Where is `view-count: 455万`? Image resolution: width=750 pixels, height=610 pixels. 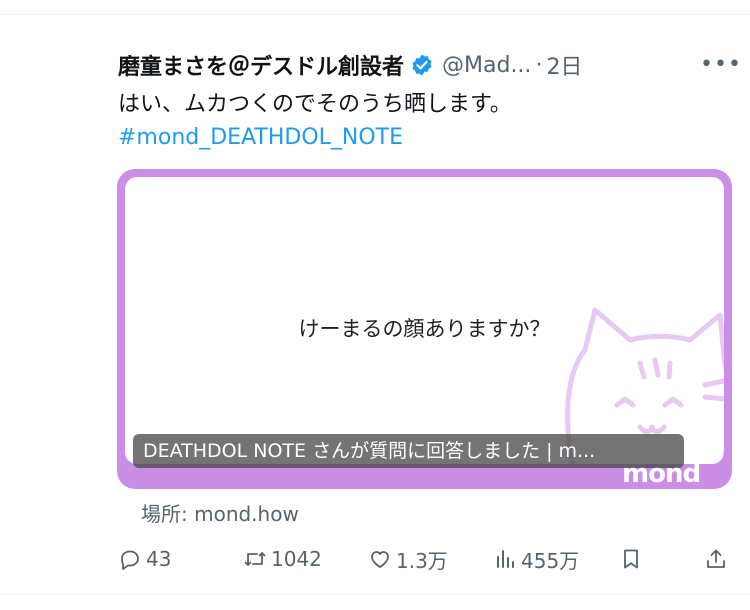 view-count: 455万 is located at coordinates (550, 560).